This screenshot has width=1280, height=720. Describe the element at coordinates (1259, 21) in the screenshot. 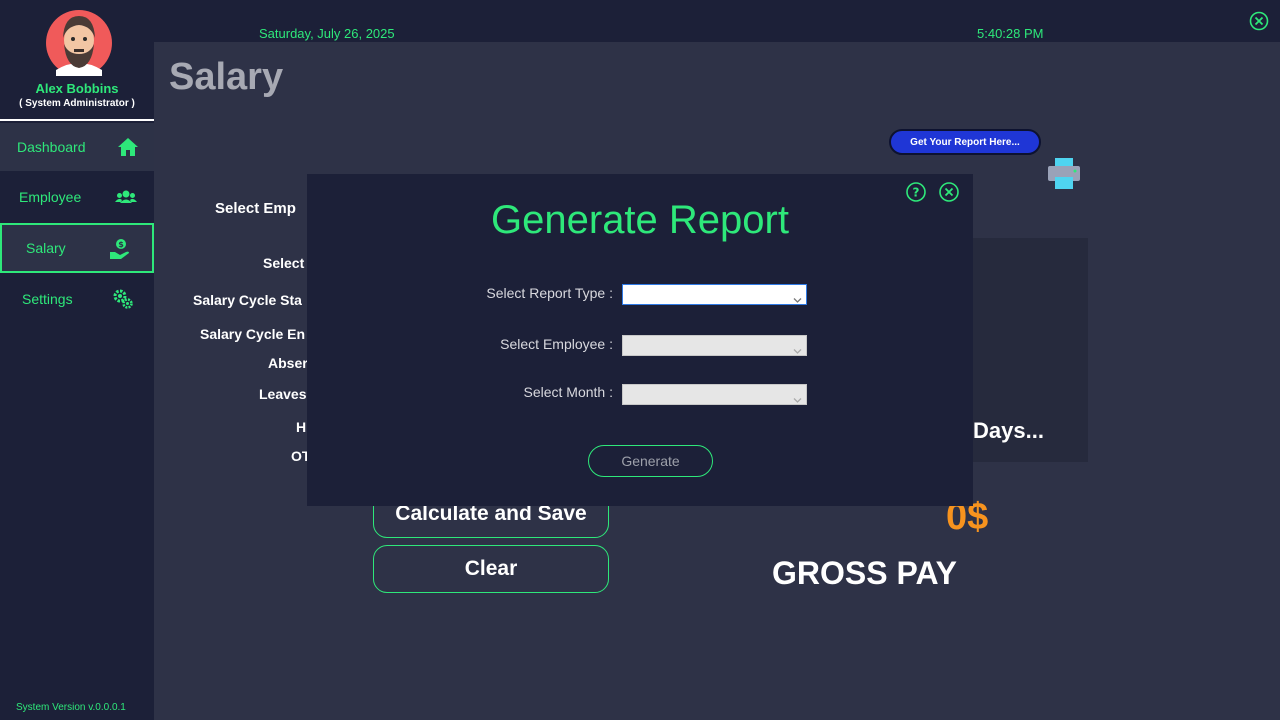

I see `close-icon` at that location.